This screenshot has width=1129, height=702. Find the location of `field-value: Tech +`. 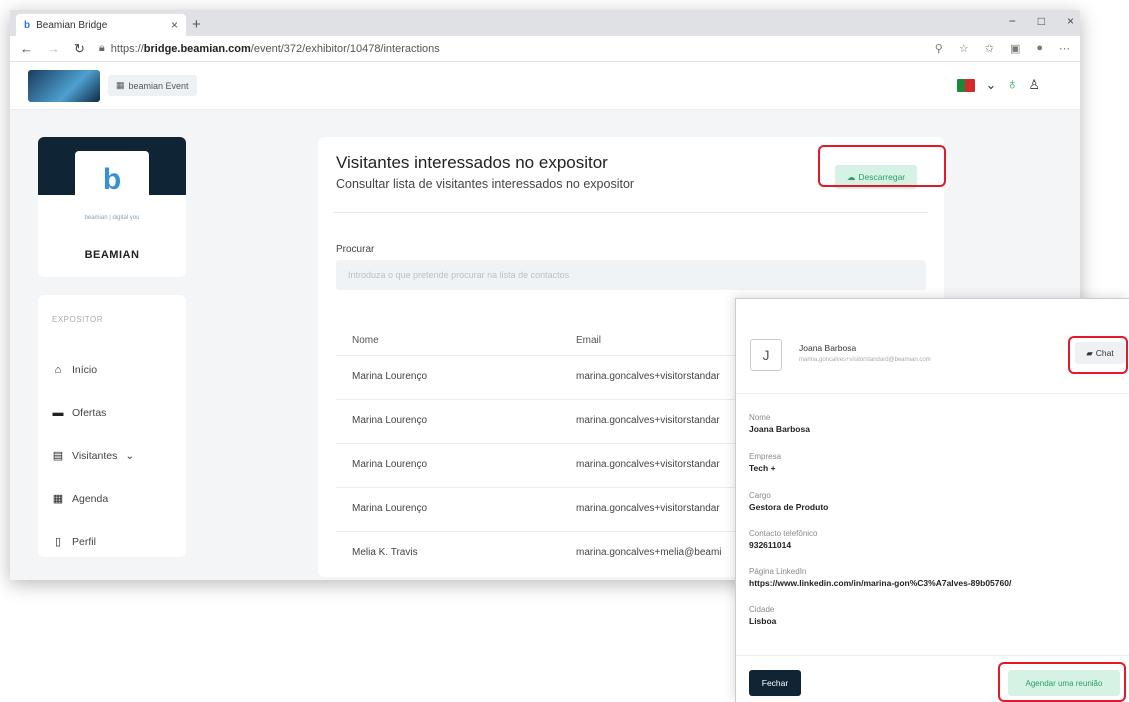

field-value: Tech + is located at coordinates (762, 468).